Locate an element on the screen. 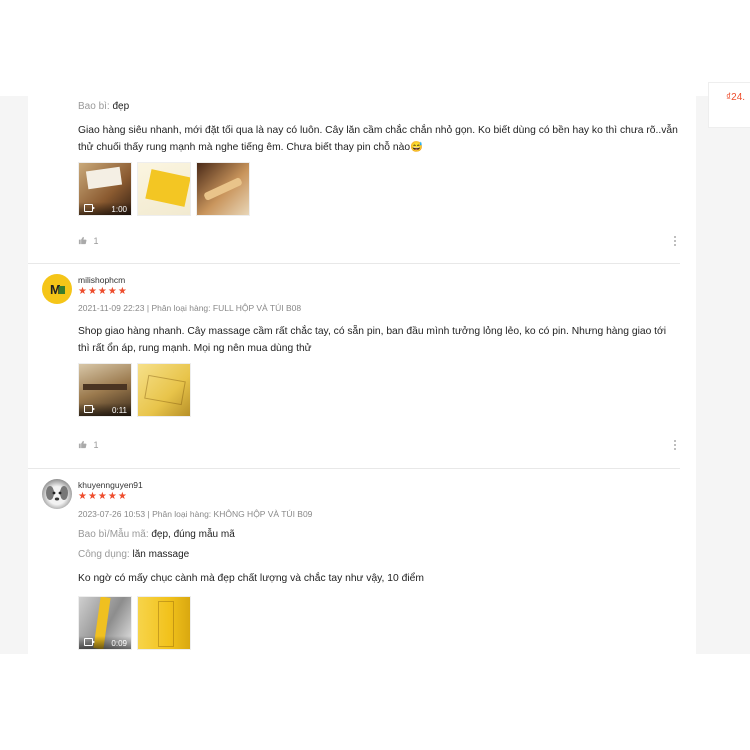  side-product-price: ₫24. is located at coordinates (736, 97).